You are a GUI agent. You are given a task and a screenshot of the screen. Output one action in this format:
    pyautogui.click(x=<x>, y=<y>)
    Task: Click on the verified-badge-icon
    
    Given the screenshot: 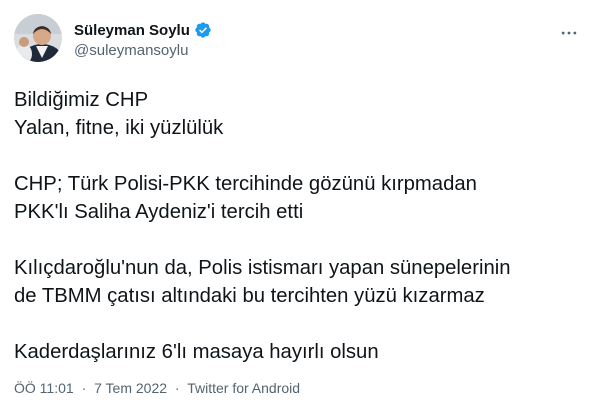 What is the action you would take?
    pyautogui.click(x=203, y=30)
    